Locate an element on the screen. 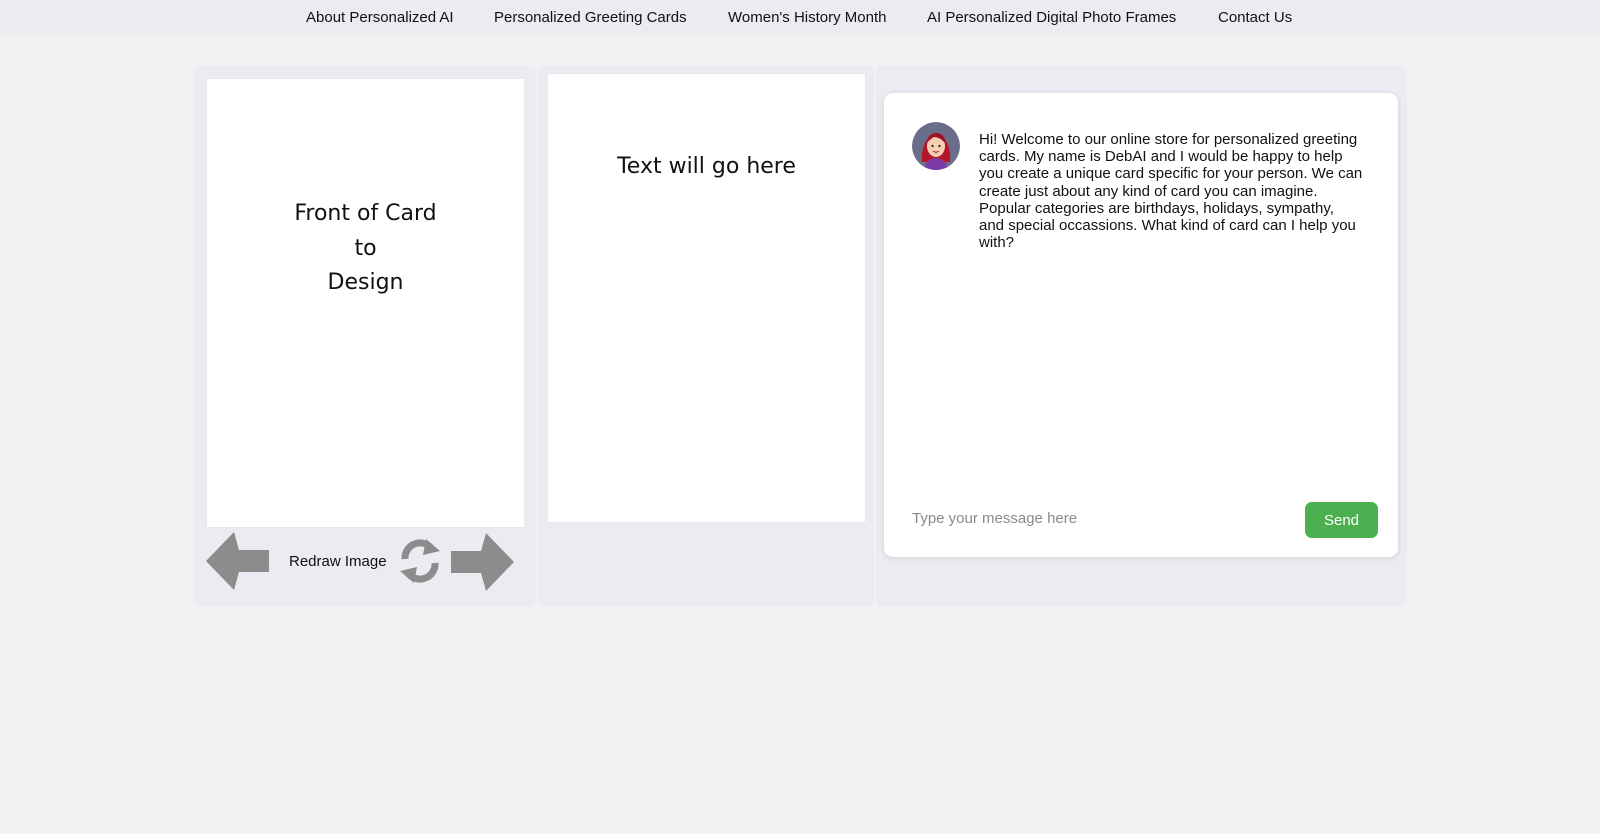  card-inside-preview: Text will go here is located at coordinates (706, 298).